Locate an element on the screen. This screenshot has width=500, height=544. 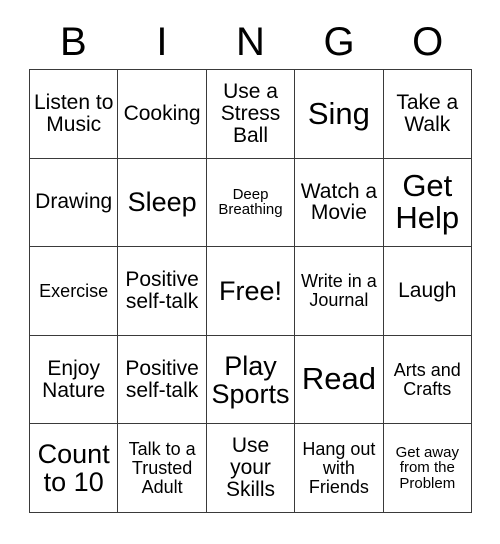
bingo-header-row: B I N G O is located at coordinates (250, 41).